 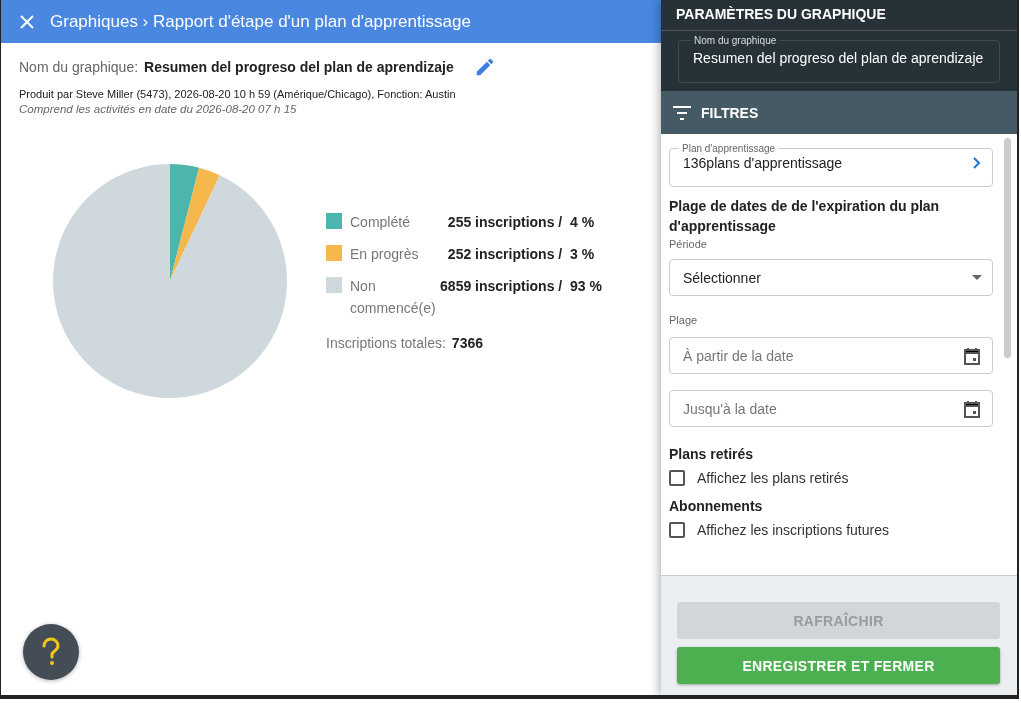 I want to click on total-label: Inscriptions totales:, so click(x=386, y=343).